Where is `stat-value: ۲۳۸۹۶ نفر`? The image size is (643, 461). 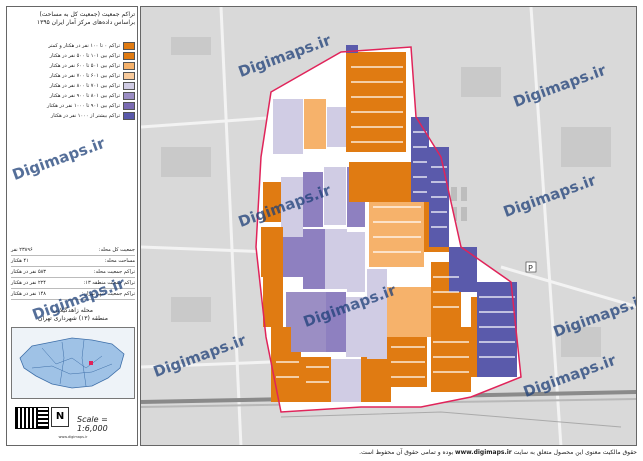 stat-value: ۲۳۸۹۶ نفر is located at coordinates (22, 250).